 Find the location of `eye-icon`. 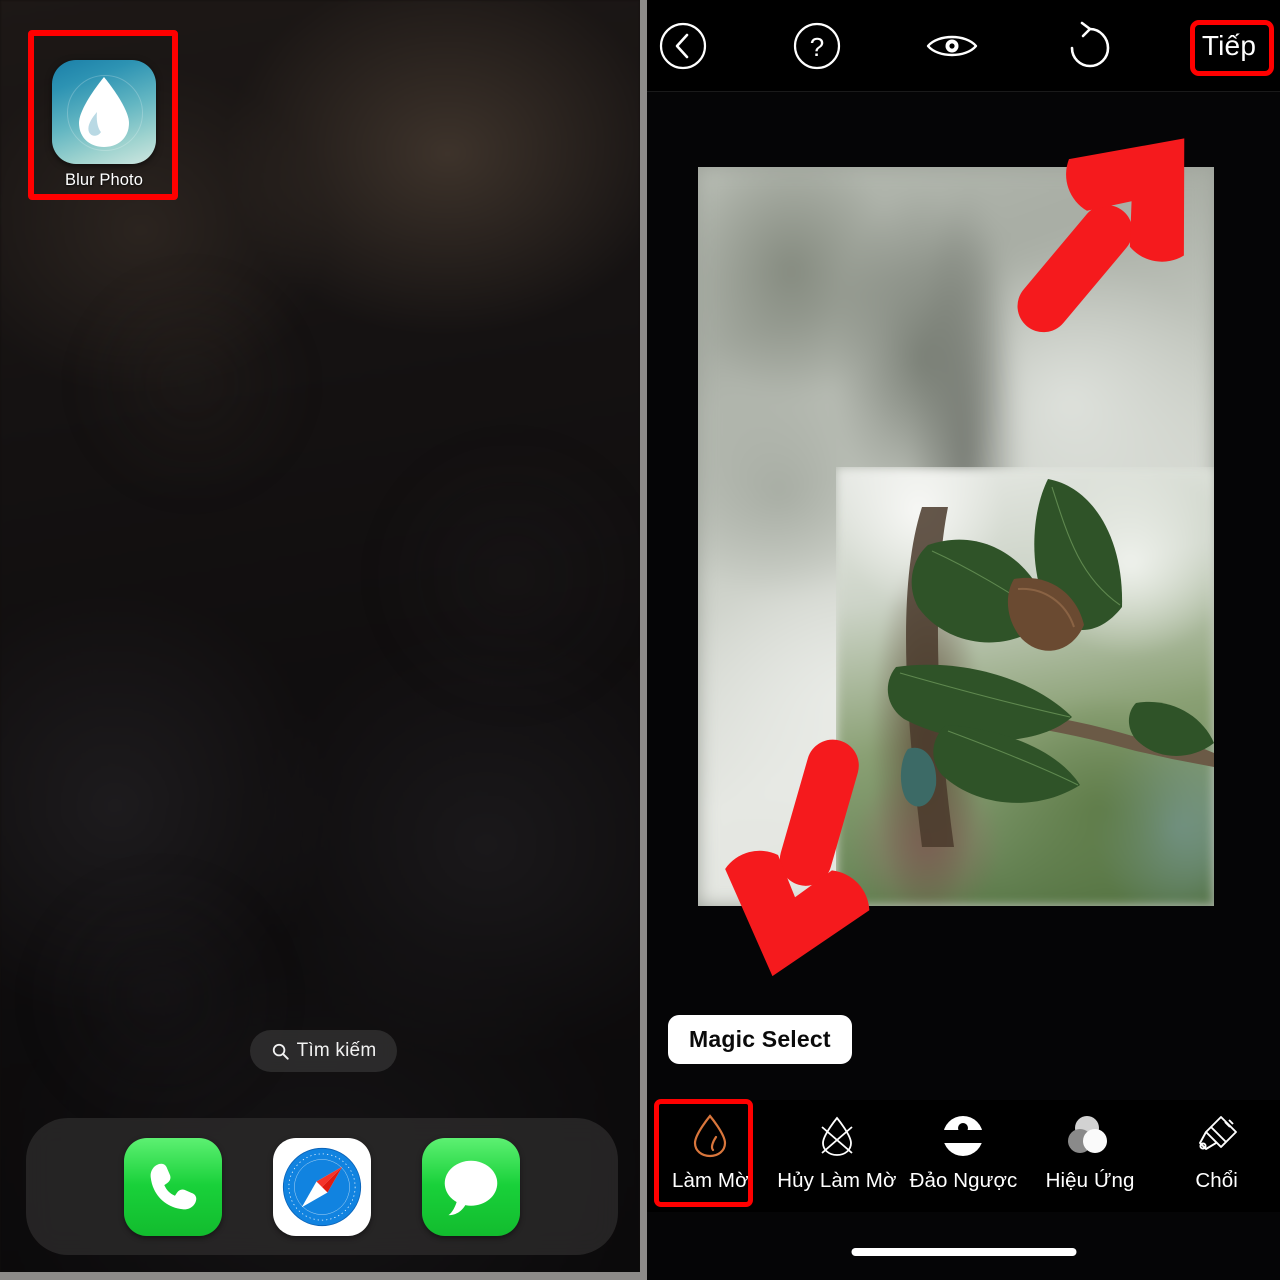

eye-icon is located at coordinates (952, 46).